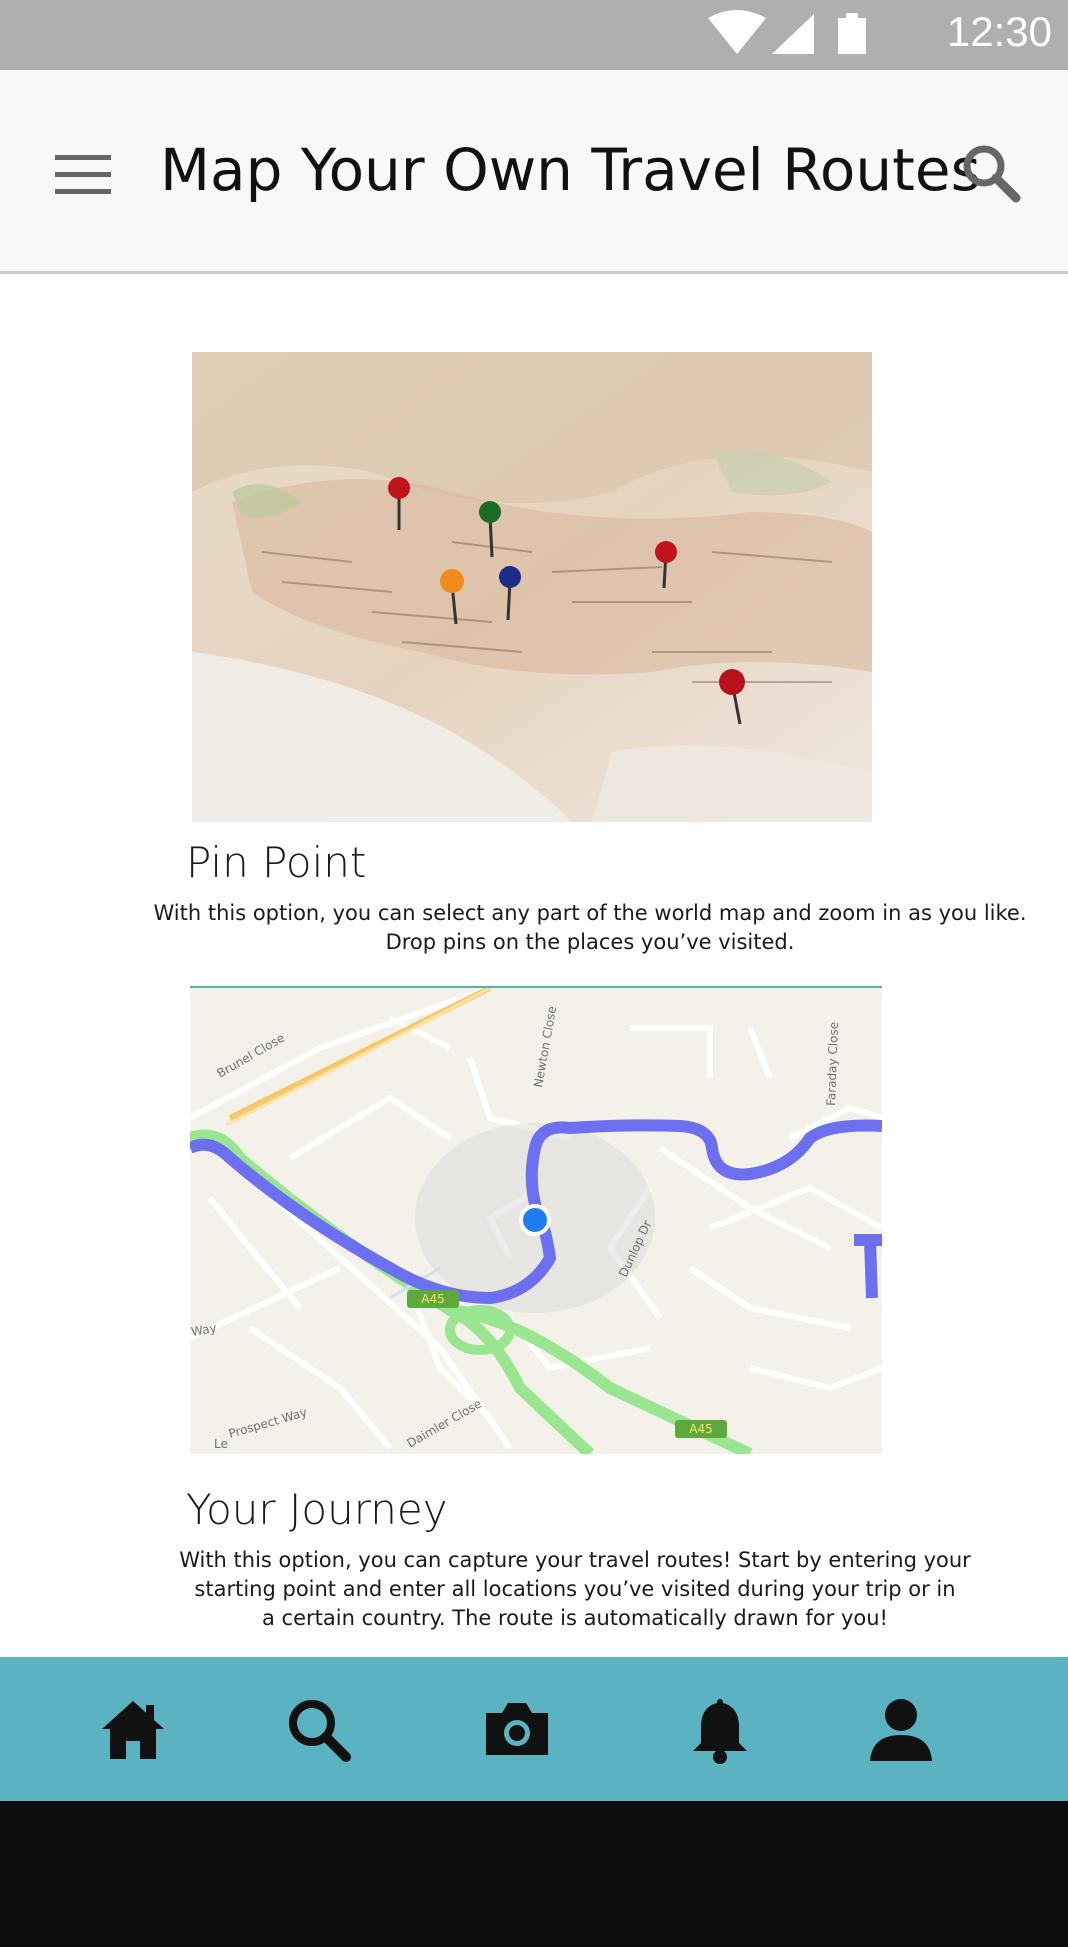 This screenshot has height=1947, width=1068. I want to click on bell-icon, so click(720, 1730).